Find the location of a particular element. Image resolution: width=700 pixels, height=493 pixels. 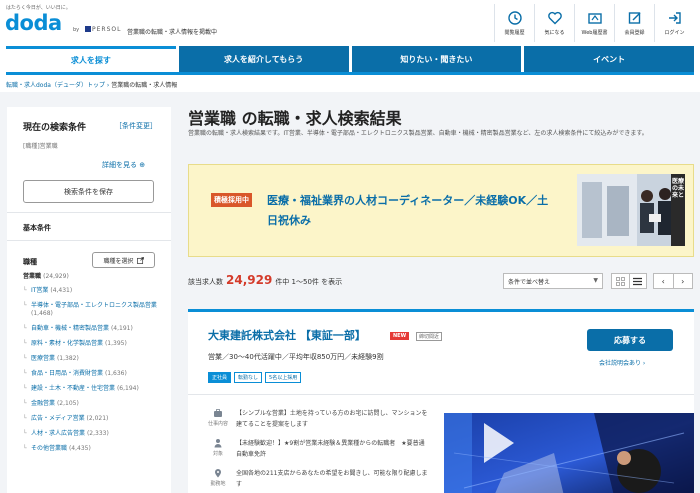

logo-by: by is located at coordinates (76, 30).